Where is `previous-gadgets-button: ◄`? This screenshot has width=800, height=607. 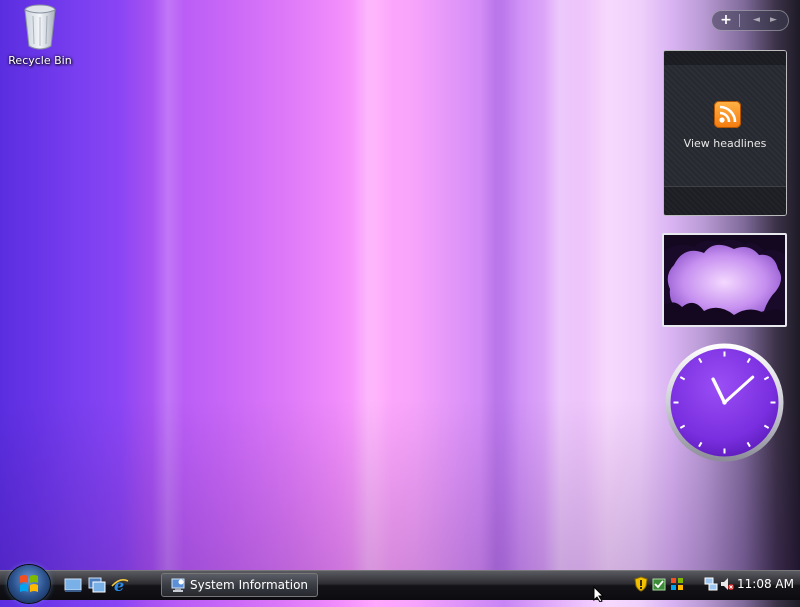
previous-gadgets-button: ◄ is located at coordinates (756, 20).